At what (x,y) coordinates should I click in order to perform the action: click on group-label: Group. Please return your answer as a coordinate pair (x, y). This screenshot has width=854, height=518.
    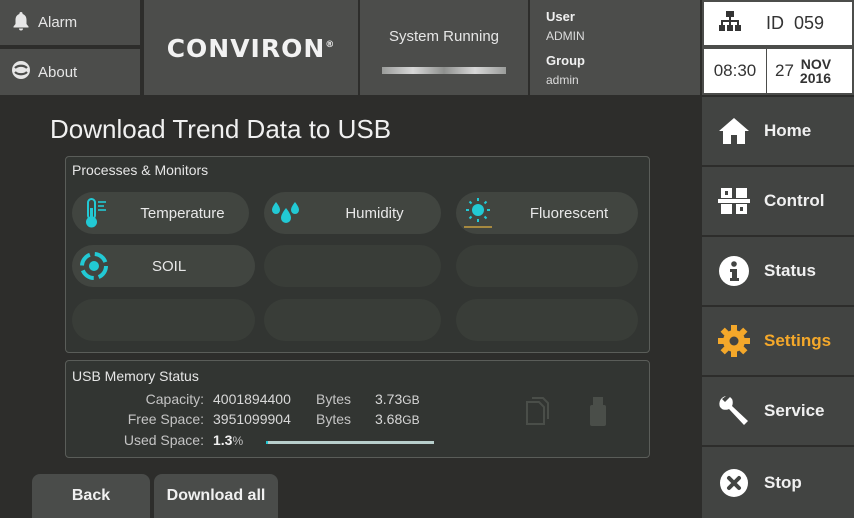
    Looking at the image, I should click on (565, 60).